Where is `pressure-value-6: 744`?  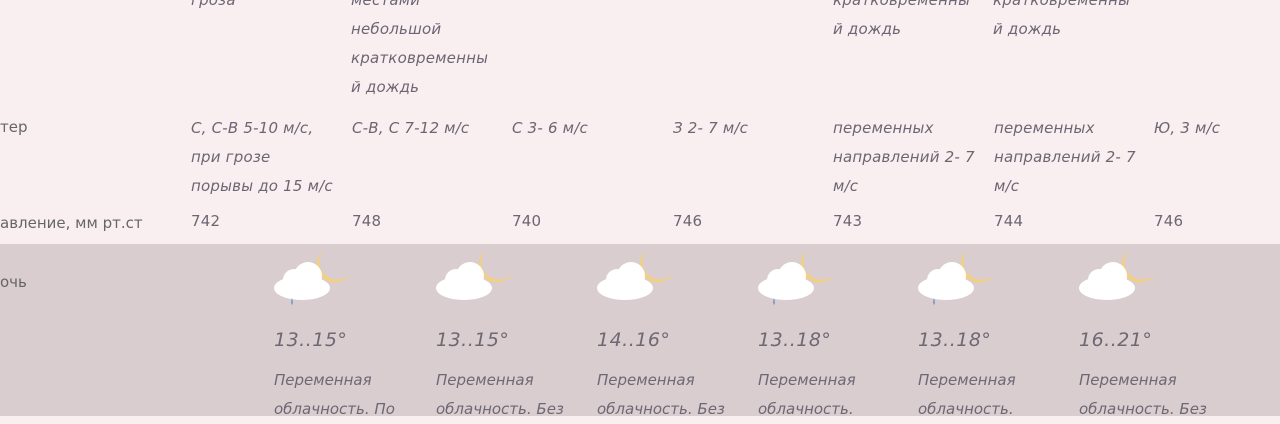
pressure-value-6: 744 is located at coordinates (1009, 221).